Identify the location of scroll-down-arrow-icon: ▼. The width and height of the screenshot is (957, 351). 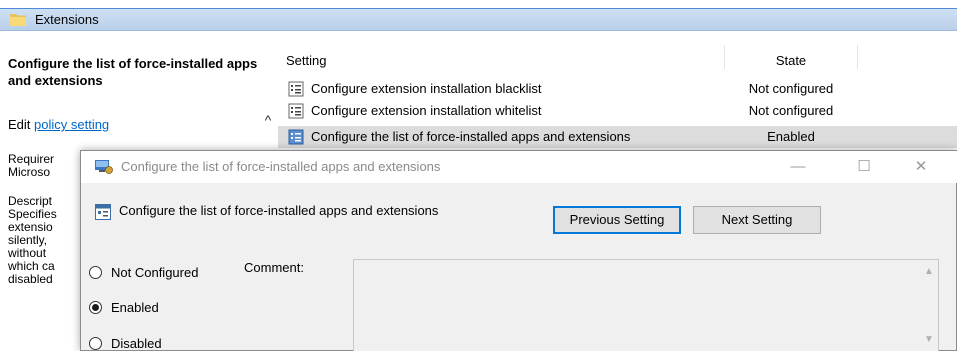
(929, 342).